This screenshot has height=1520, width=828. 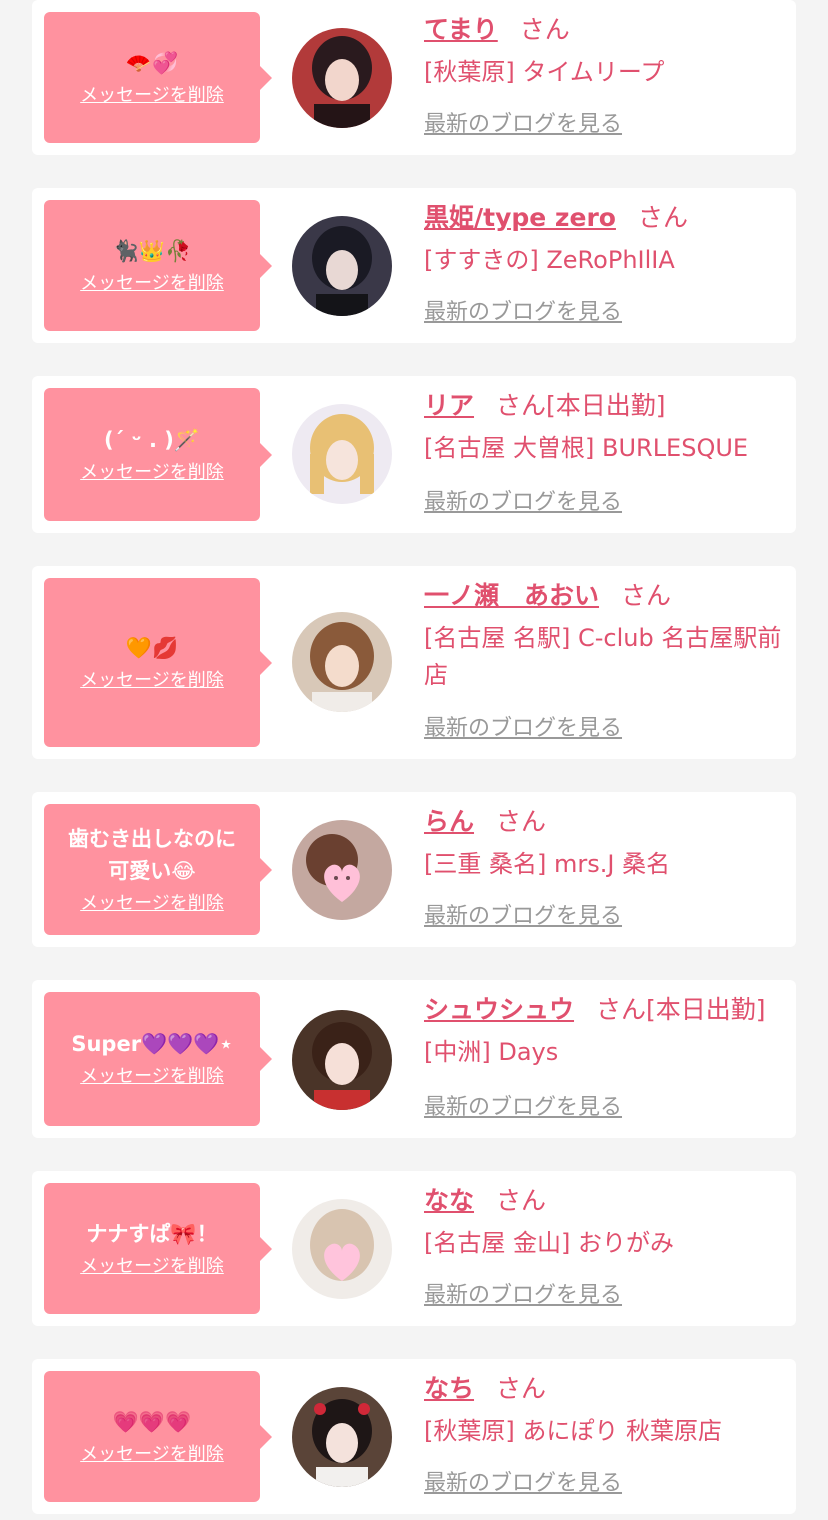 What do you see at coordinates (152, 647) in the screenshot?
I see `message-text: 🧡💋` at bounding box center [152, 647].